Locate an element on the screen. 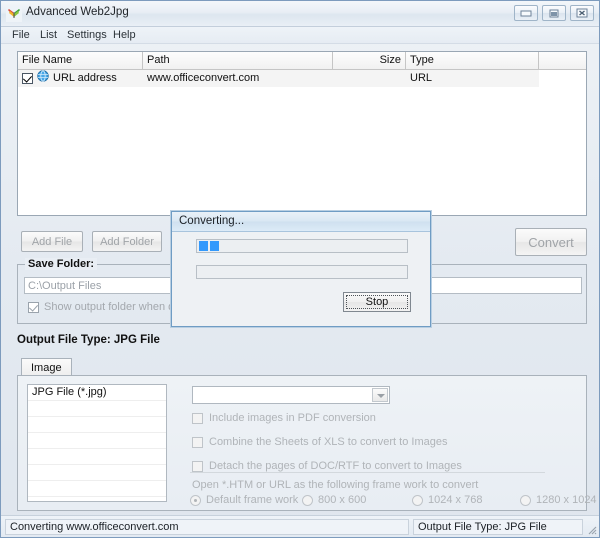  include-images-pdf-checkbox: Include images in PDF conversion is located at coordinates (284, 418).